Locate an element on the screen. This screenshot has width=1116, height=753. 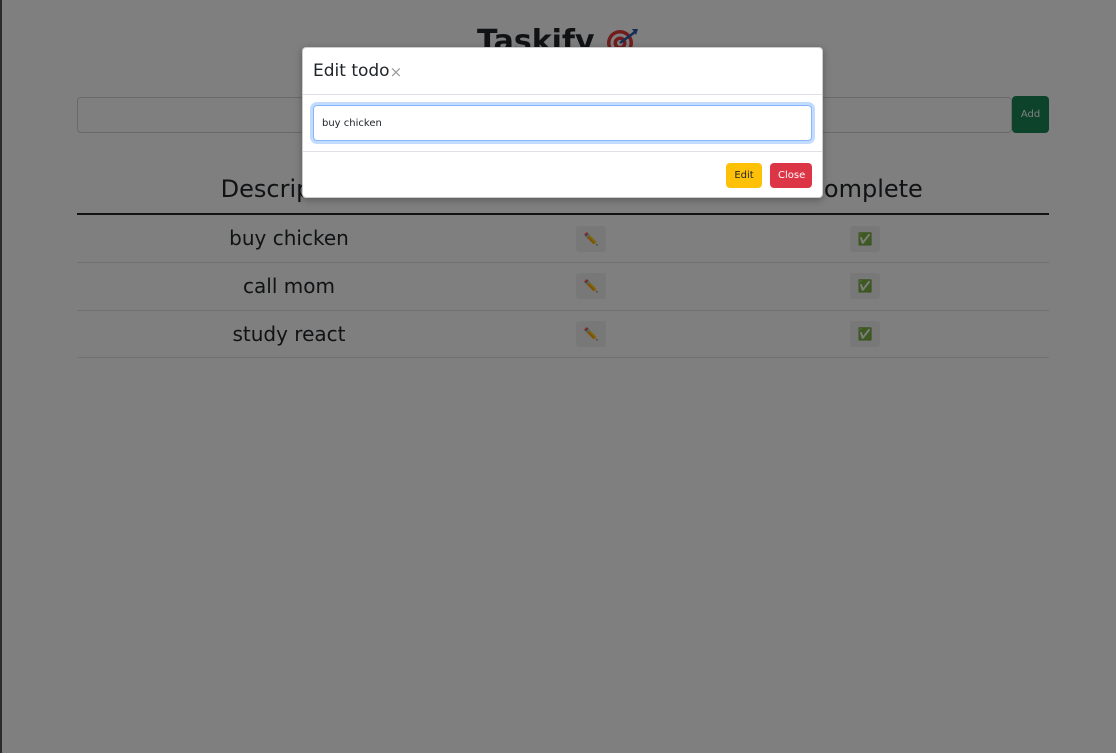
edit-todo-modal: Edit todo × Edit Close is located at coordinates (562, 122).